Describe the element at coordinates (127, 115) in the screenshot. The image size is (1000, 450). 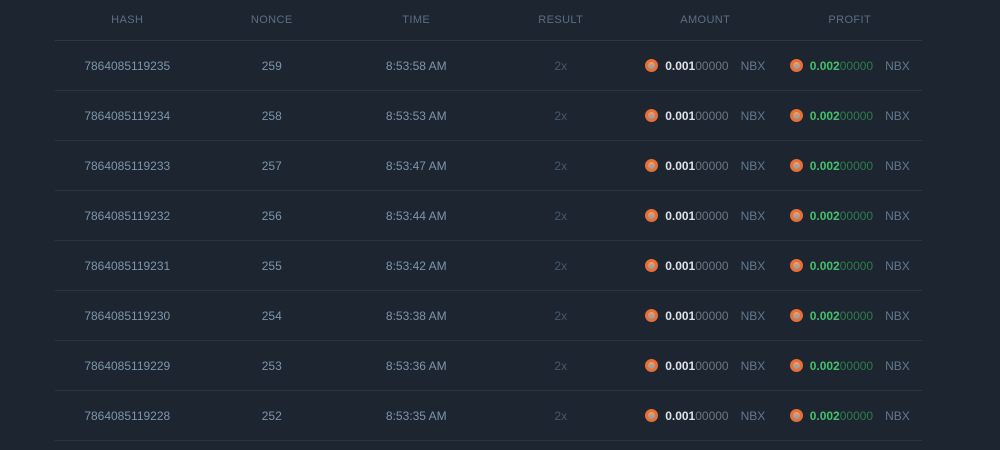
I see `hash-cell: 7864085119234` at that location.